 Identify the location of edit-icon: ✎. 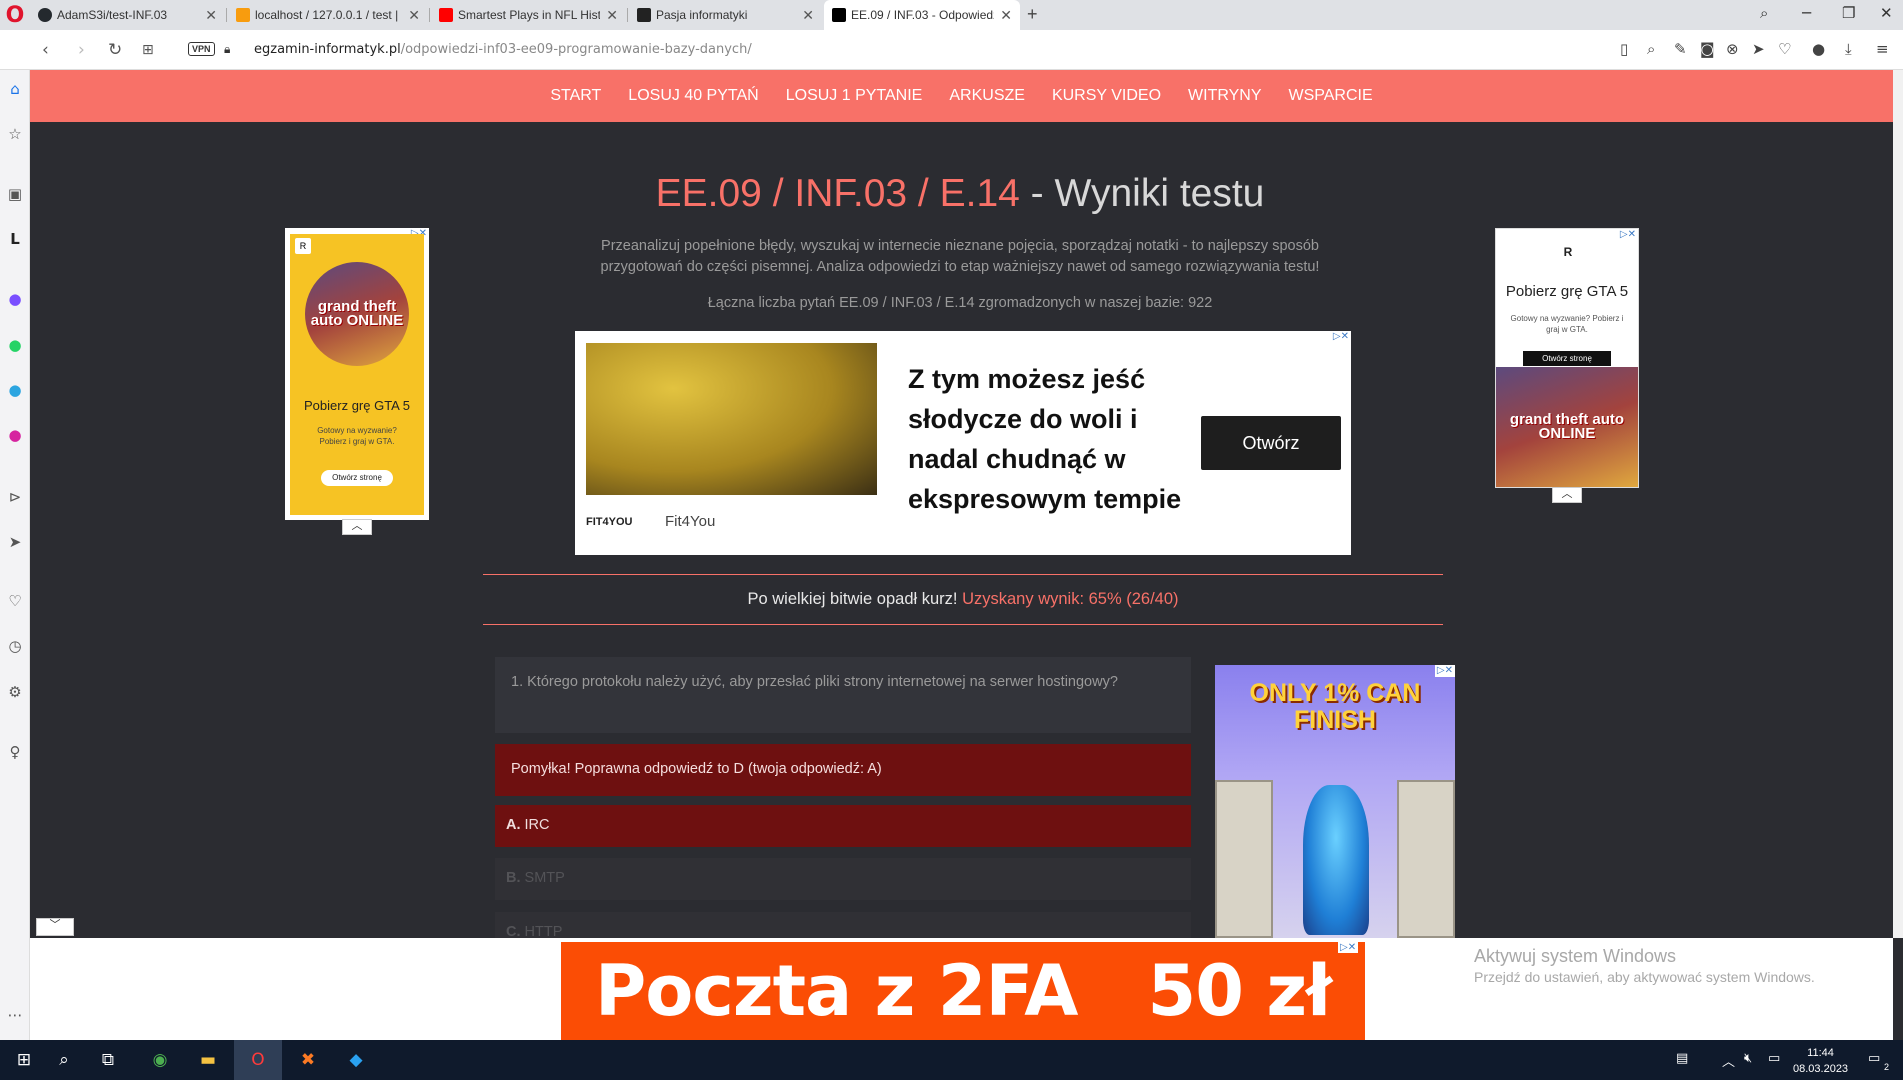
(1680, 49).